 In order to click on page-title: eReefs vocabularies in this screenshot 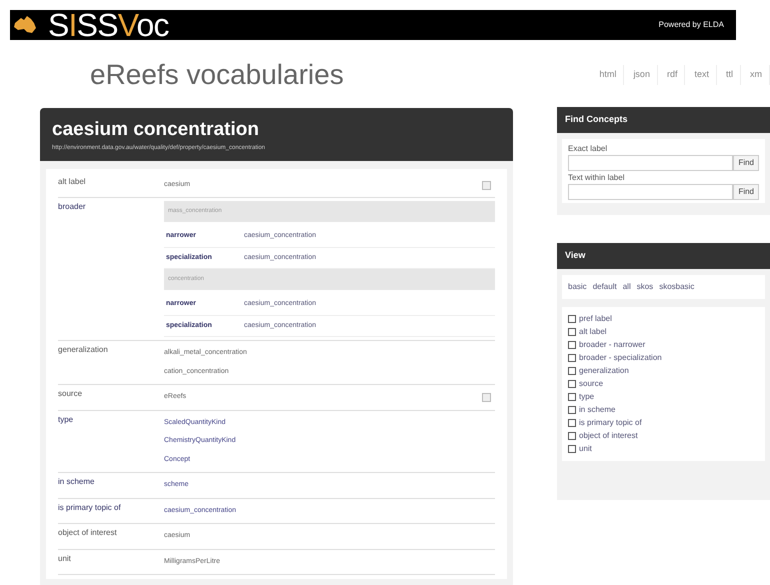, I will do `click(217, 75)`.